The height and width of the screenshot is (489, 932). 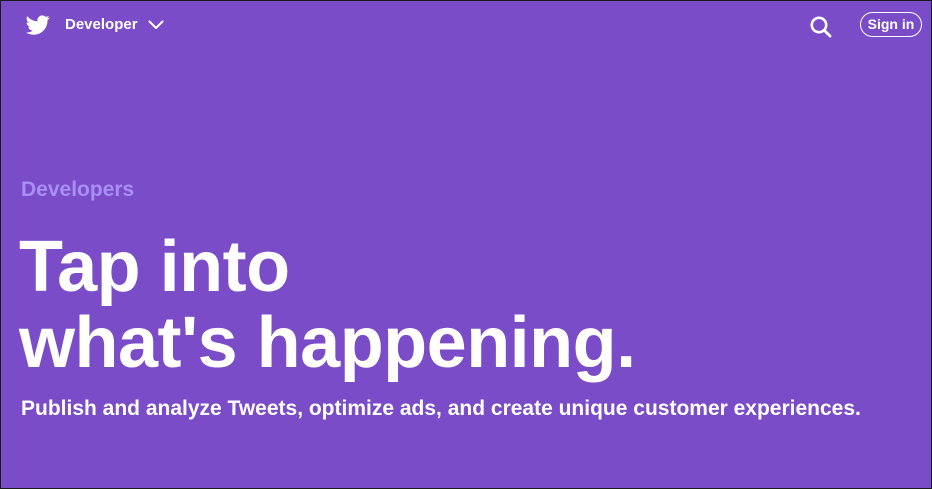 I want to click on brand-label: Developer, so click(x=101, y=25).